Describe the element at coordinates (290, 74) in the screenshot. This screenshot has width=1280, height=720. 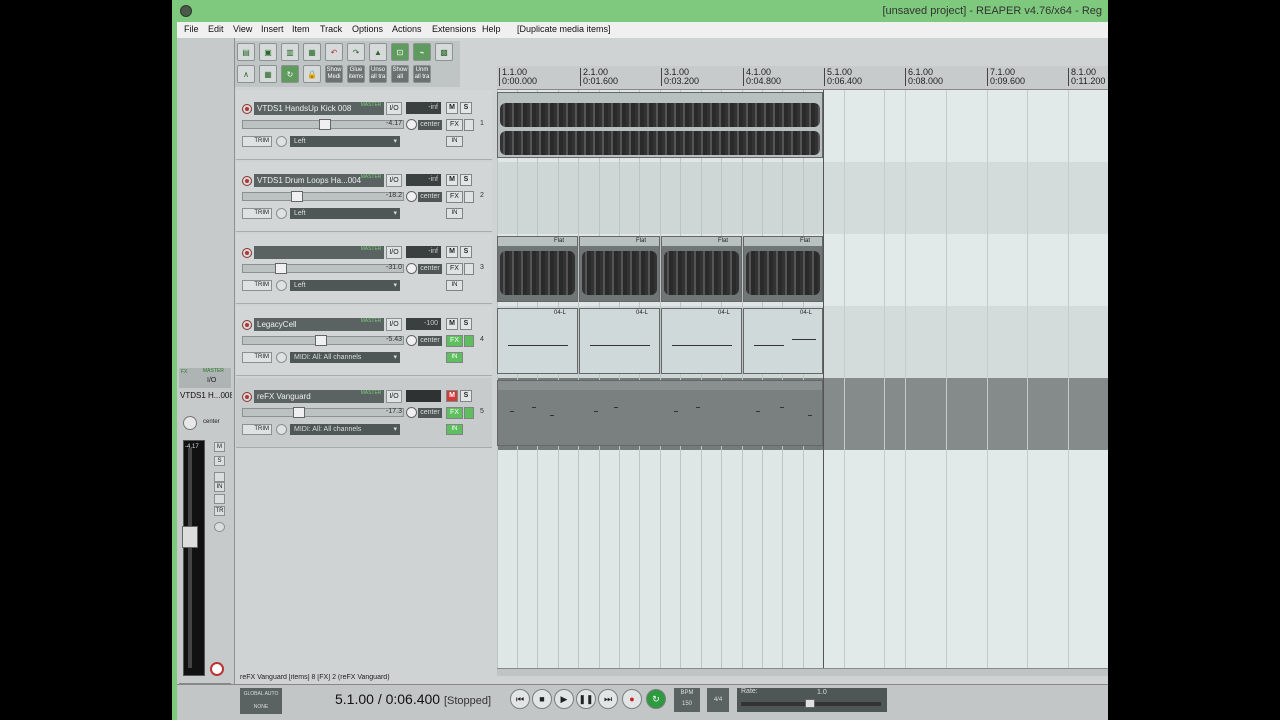
I see `loop-icon: ↻` at that location.